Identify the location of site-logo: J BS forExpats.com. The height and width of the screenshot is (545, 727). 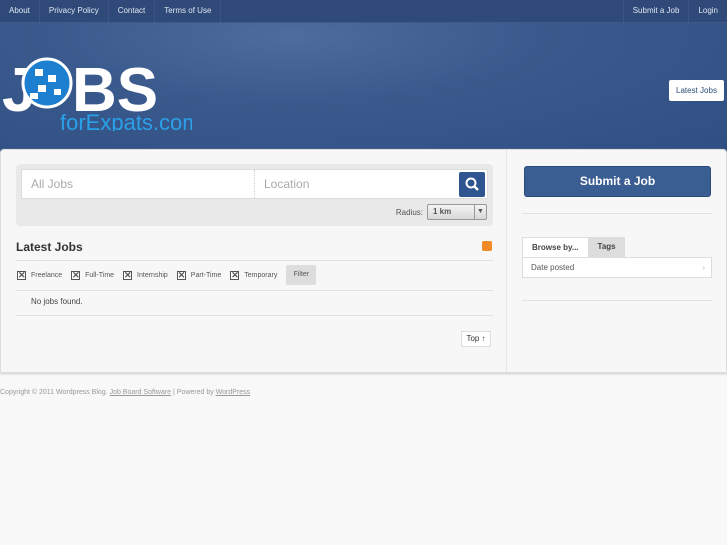
(97, 92).